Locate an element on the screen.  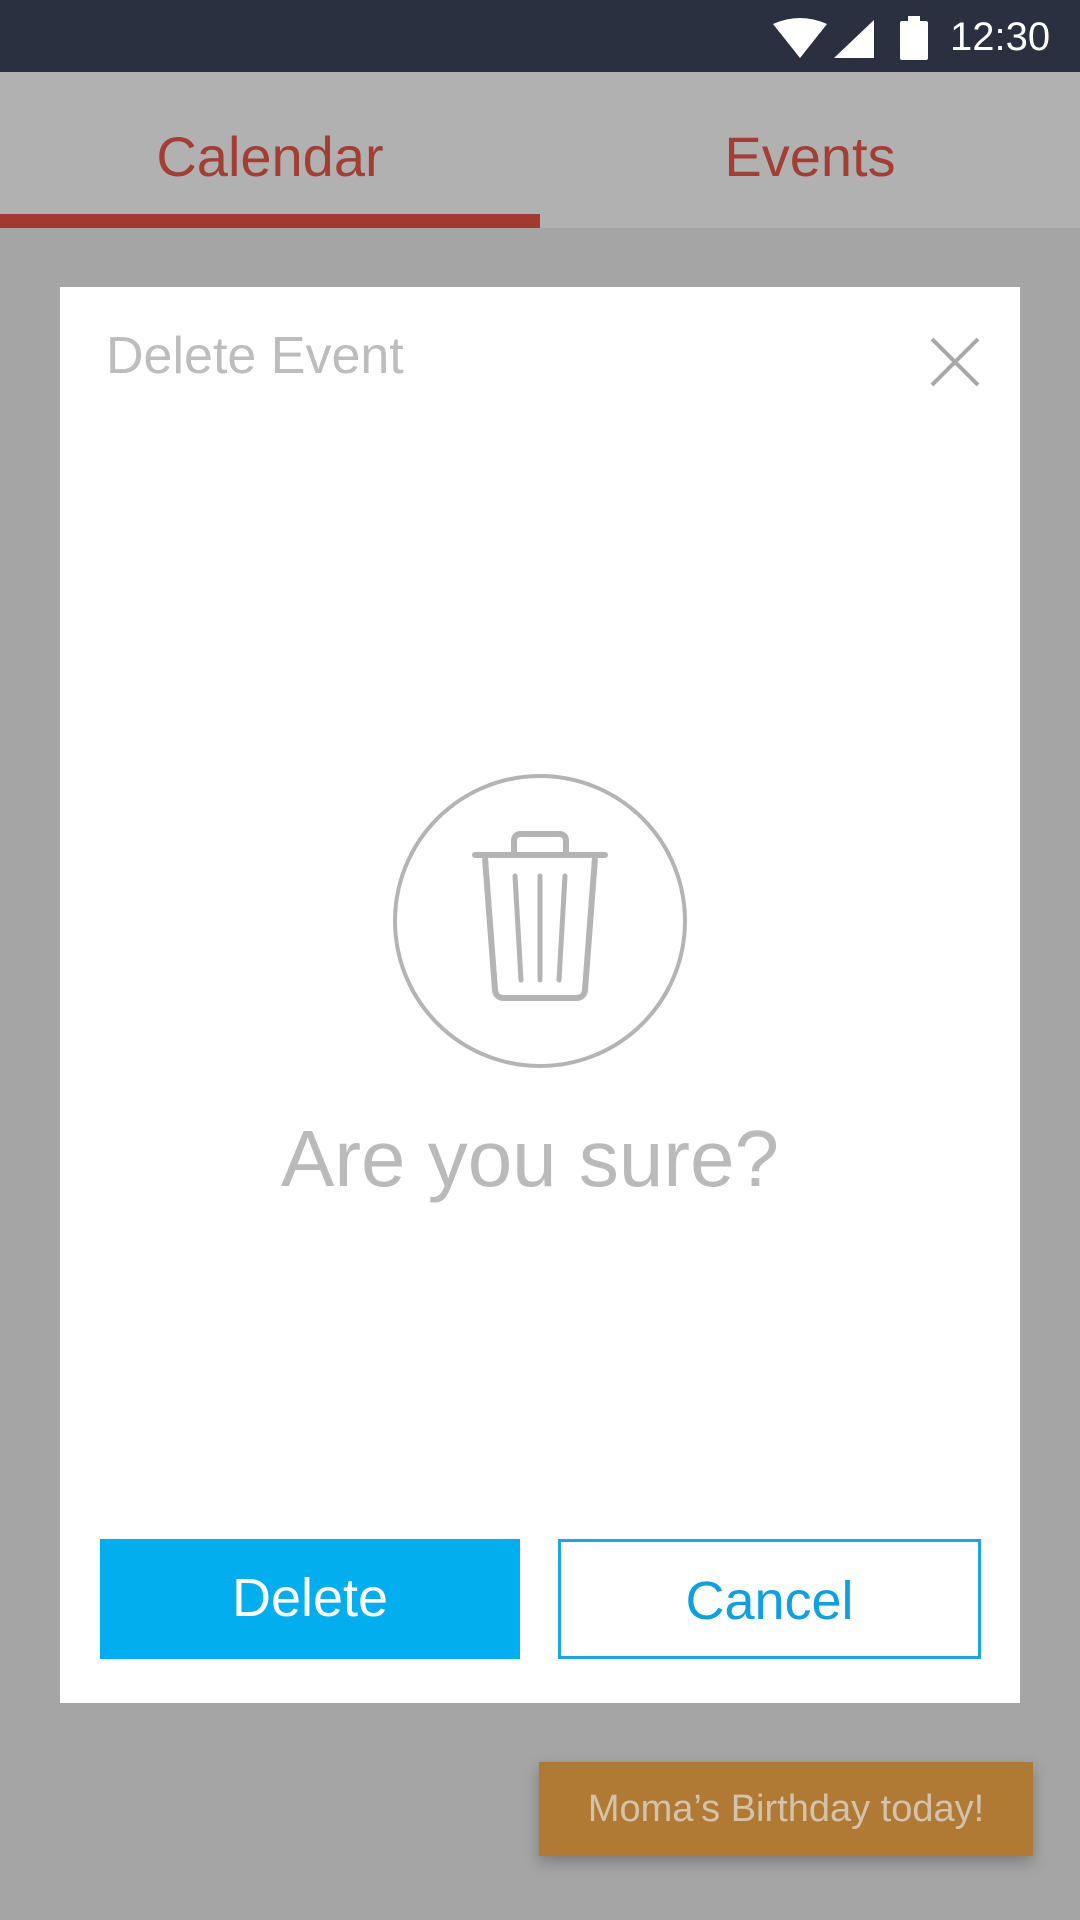
trash-icon is located at coordinates (540, 921).